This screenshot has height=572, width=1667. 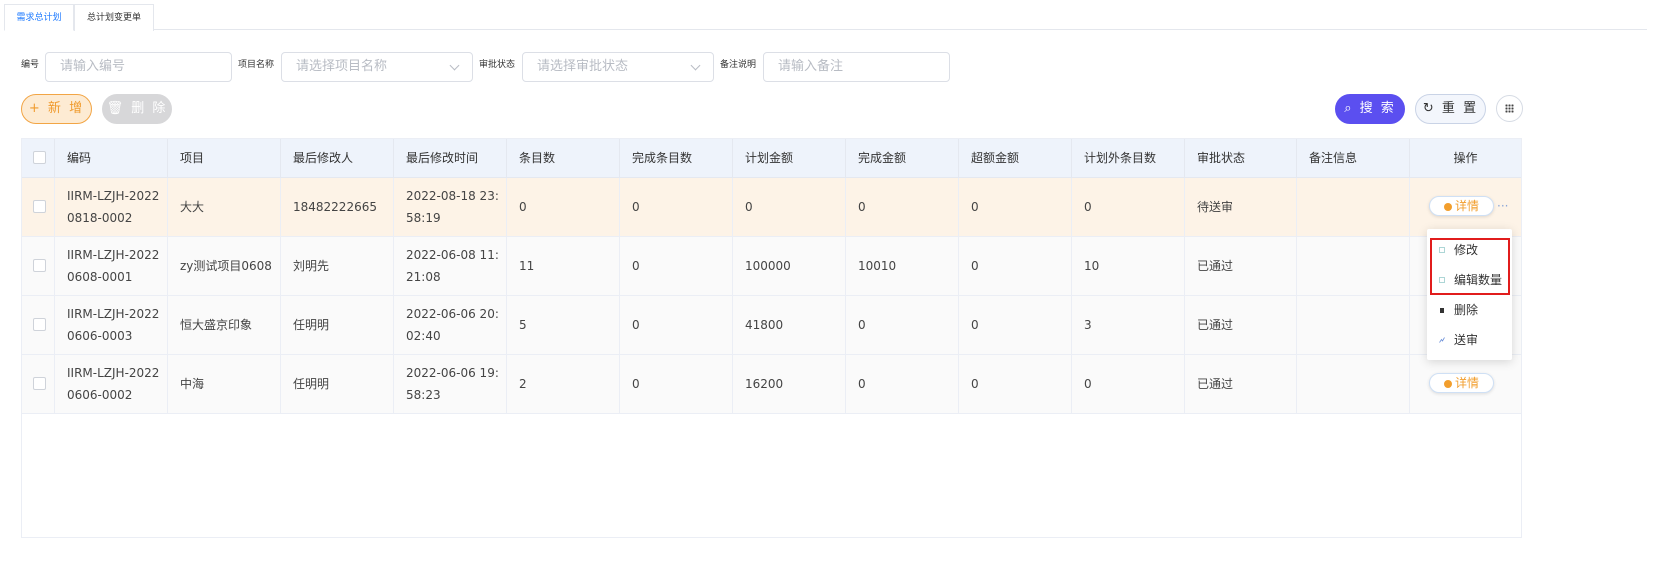 I want to click on cell-done-amount: 10010, so click(x=902, y=266).